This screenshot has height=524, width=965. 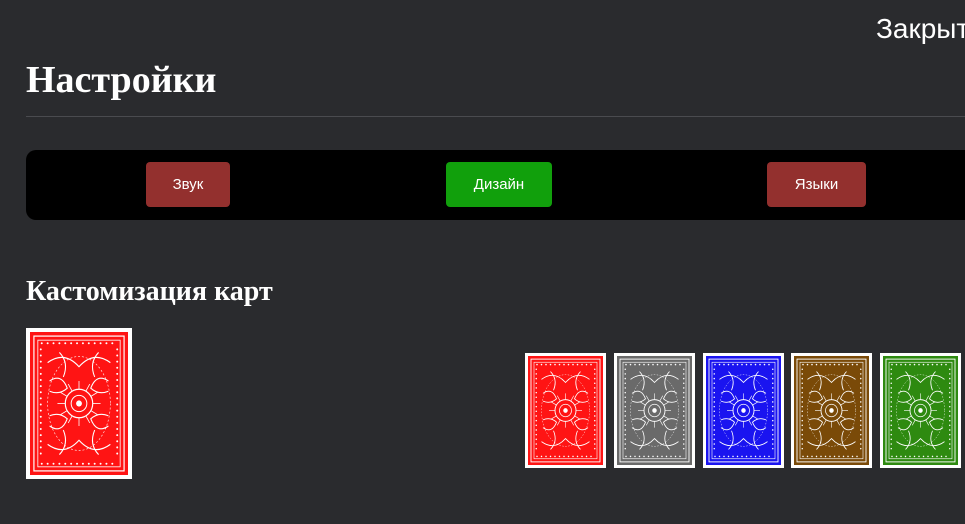 I want to click on card-back-option-green, so click(x=920, y=410).